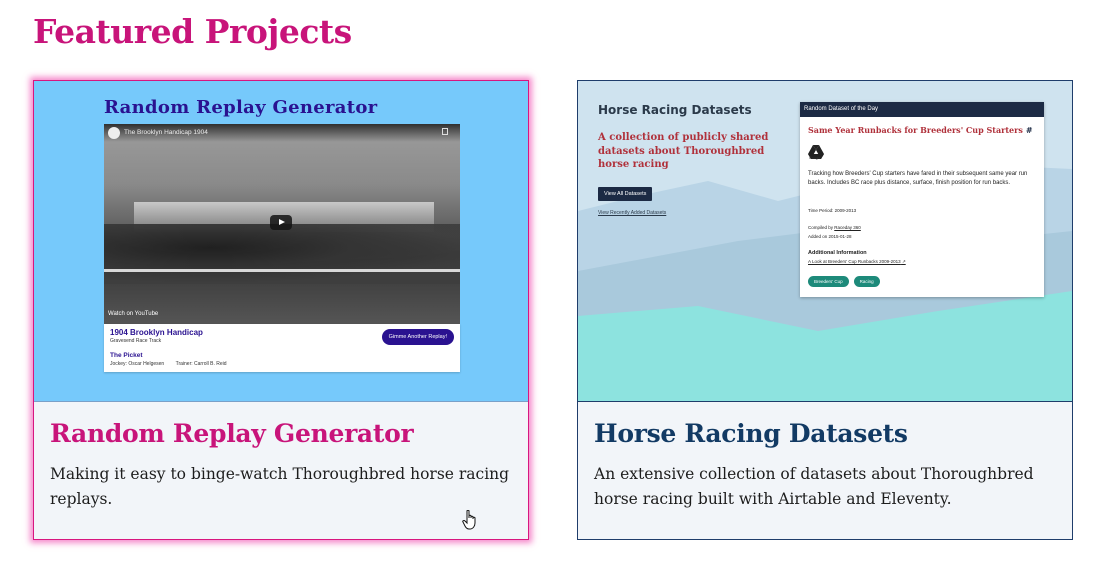 The width and height of the screenshot is (1110, 584). What do you see at coordinates (166, 132) in the screenshot?
I see `video-title: The Brooklyn Handicap 1904` at bounding box center [166, 132].